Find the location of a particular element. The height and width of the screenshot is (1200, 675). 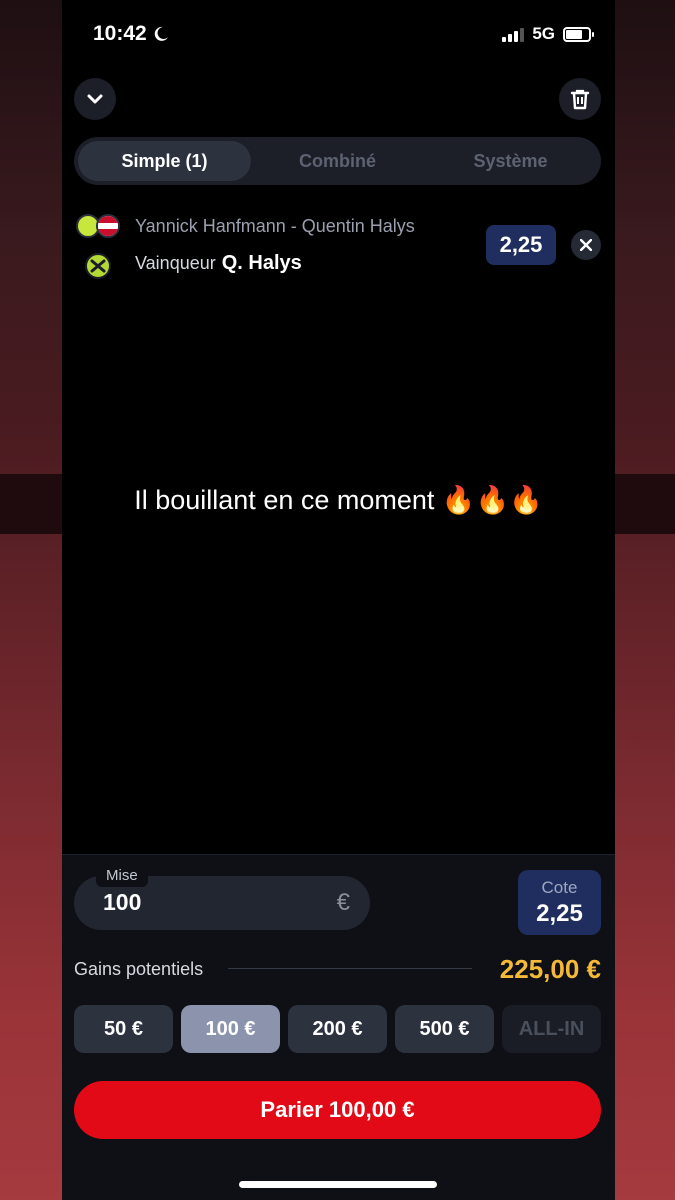

chevron-down-icon is located at coordinates (95, 99).